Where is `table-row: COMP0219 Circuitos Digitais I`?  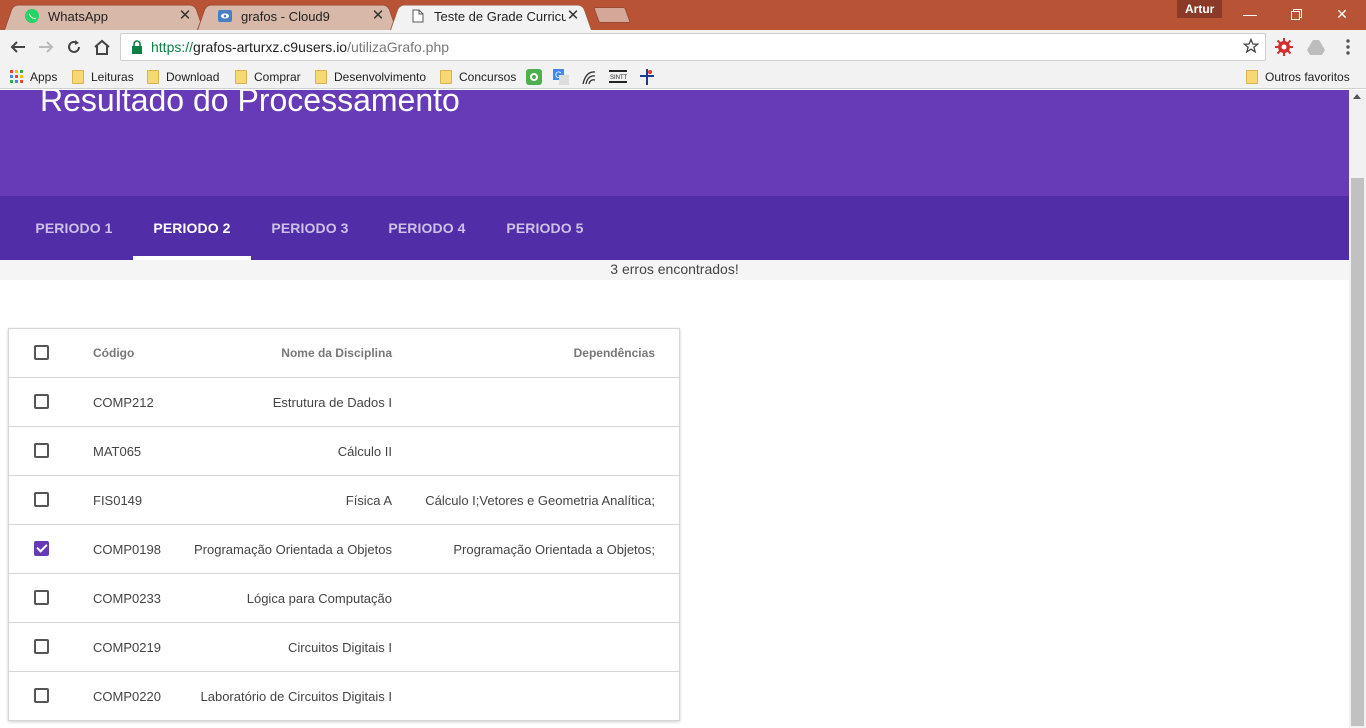
table-row: COMP0219 Circuitos Digitais I is located at coordinates (344, 646).